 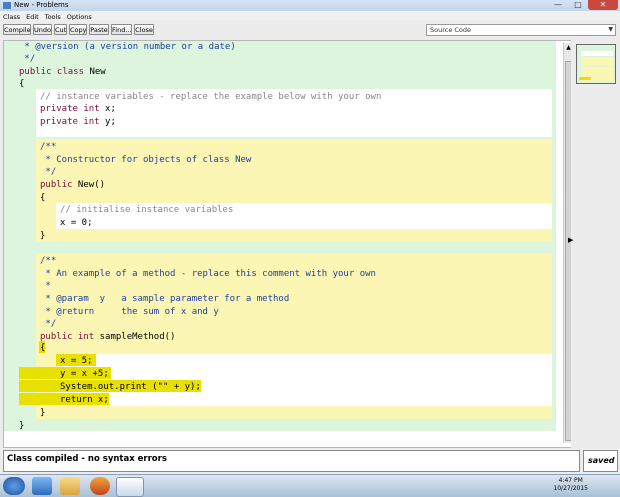 I want to click on code-line: public int sampleMethod(), so click(x=107, y=337).